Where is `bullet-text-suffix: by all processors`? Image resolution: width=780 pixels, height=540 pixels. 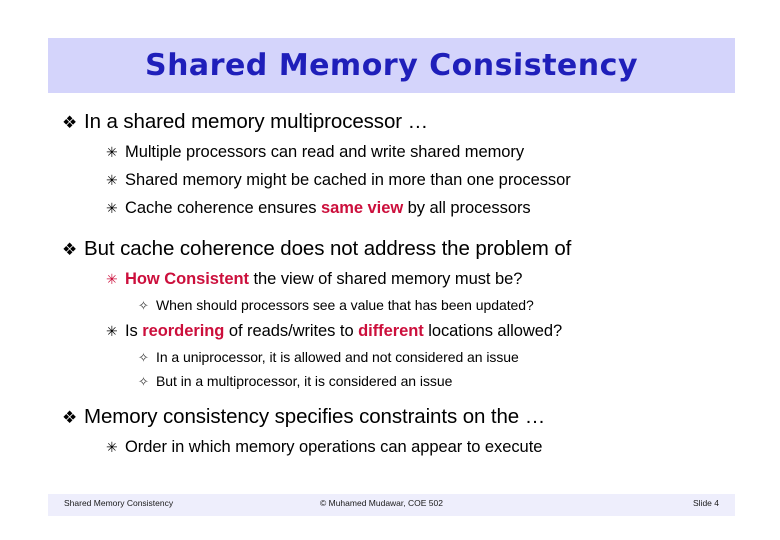 bullet-text-suffix: by all processors is located at coordinates (467, 208).